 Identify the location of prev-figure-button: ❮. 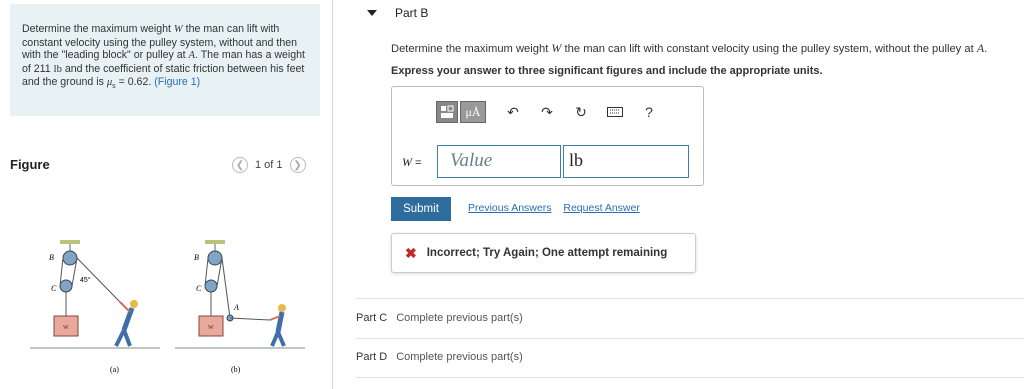
(240, 165).